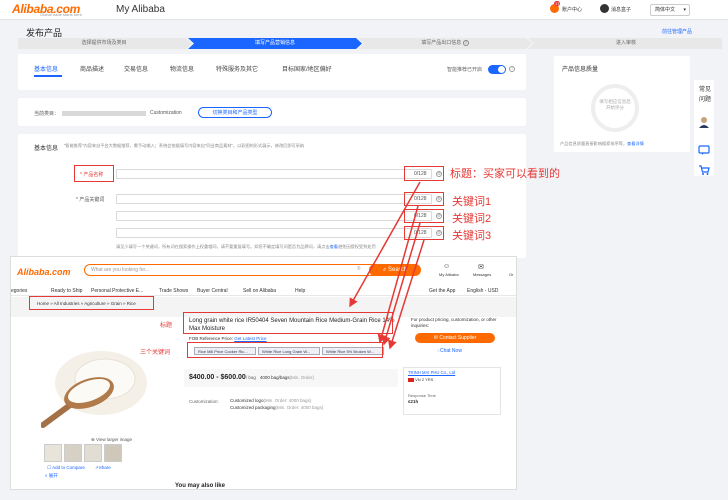  Describe the element at coordinates (420, 379) in the screenshot. I see `supplier-meta: VN 2 YRS` at that location.